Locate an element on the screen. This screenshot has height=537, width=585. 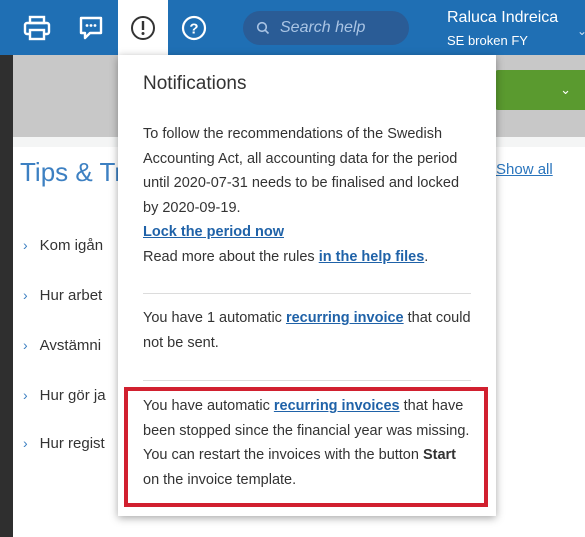
tip-item: › Avstämni is located at coordinates (62, 345).